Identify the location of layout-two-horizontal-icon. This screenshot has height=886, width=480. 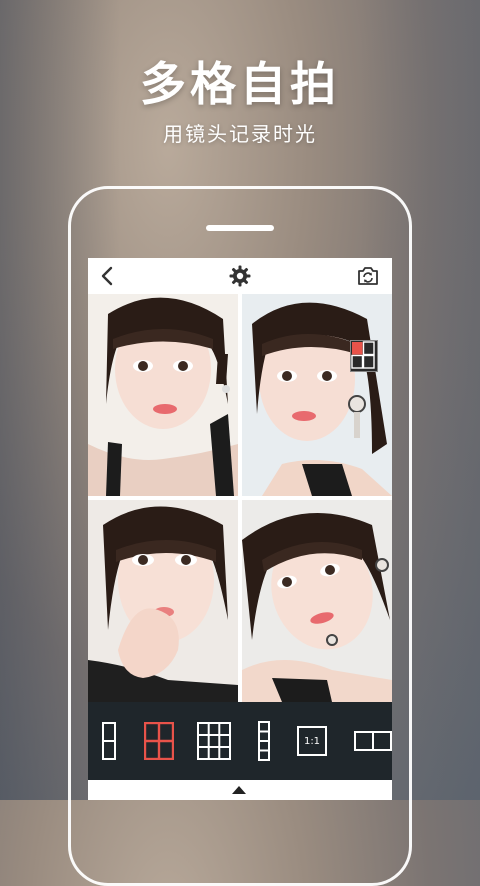
(373, 741).